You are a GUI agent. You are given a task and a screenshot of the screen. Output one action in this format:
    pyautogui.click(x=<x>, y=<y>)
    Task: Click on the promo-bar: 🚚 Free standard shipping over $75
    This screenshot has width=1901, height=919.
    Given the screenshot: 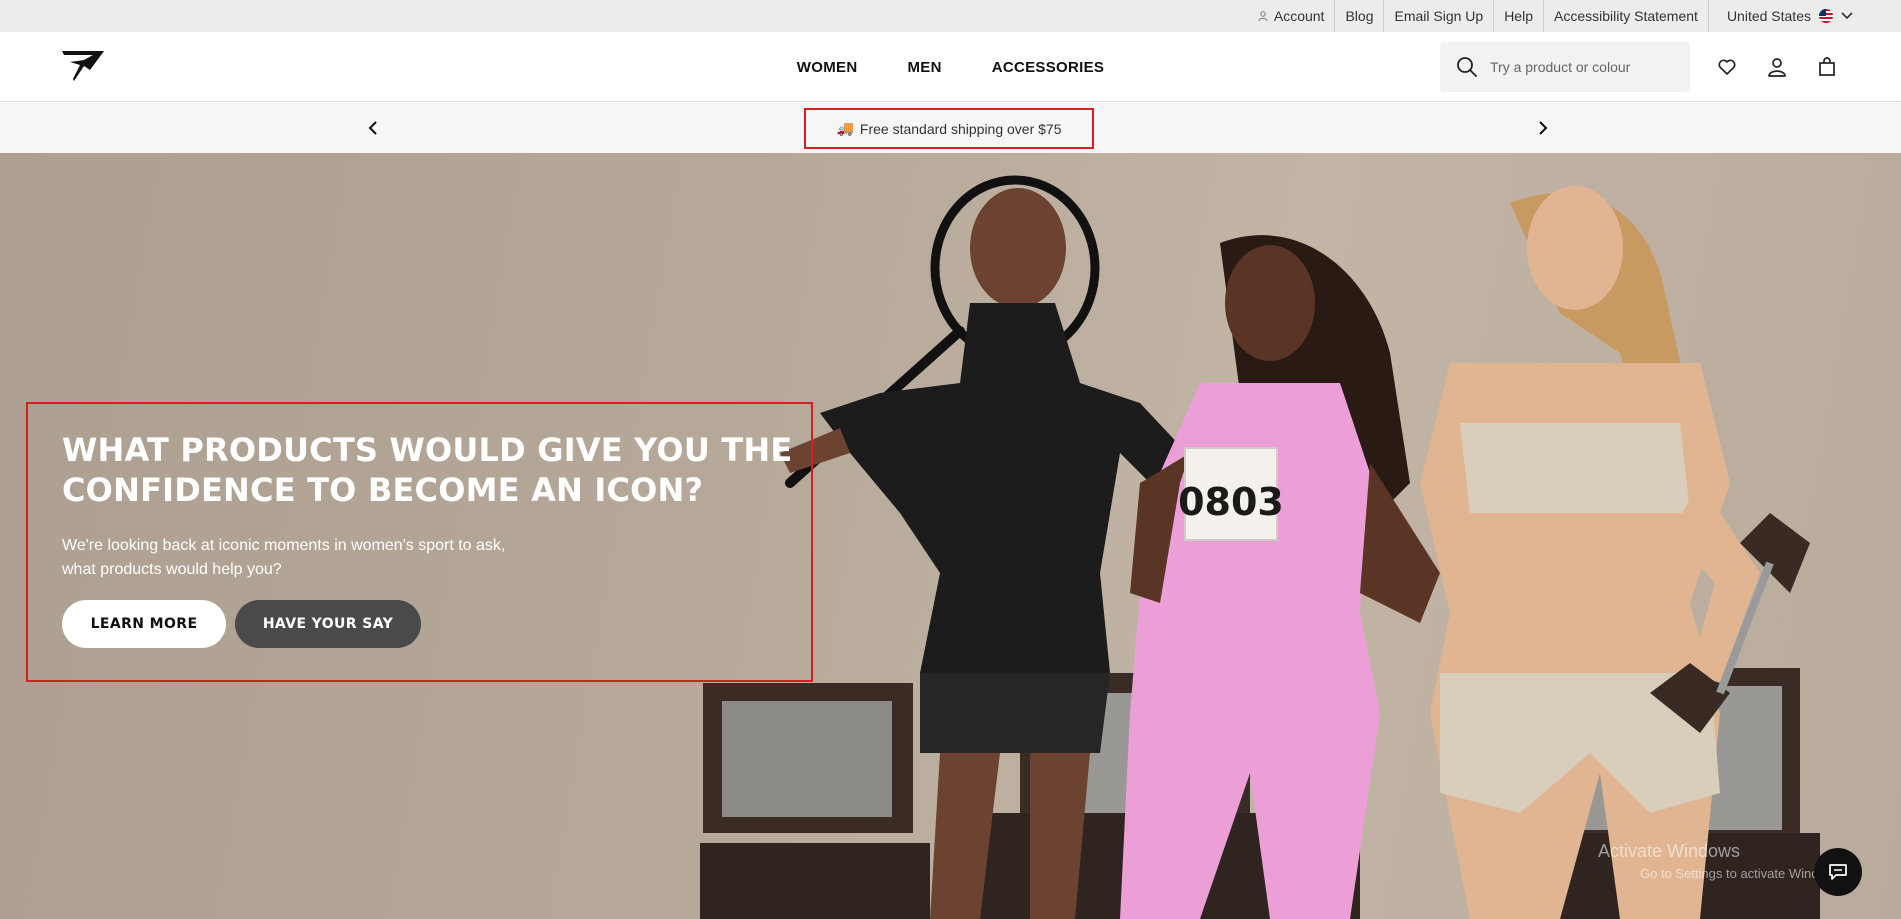 What is the action you would take?
    pyautogui.click(x=950, y=128)
    